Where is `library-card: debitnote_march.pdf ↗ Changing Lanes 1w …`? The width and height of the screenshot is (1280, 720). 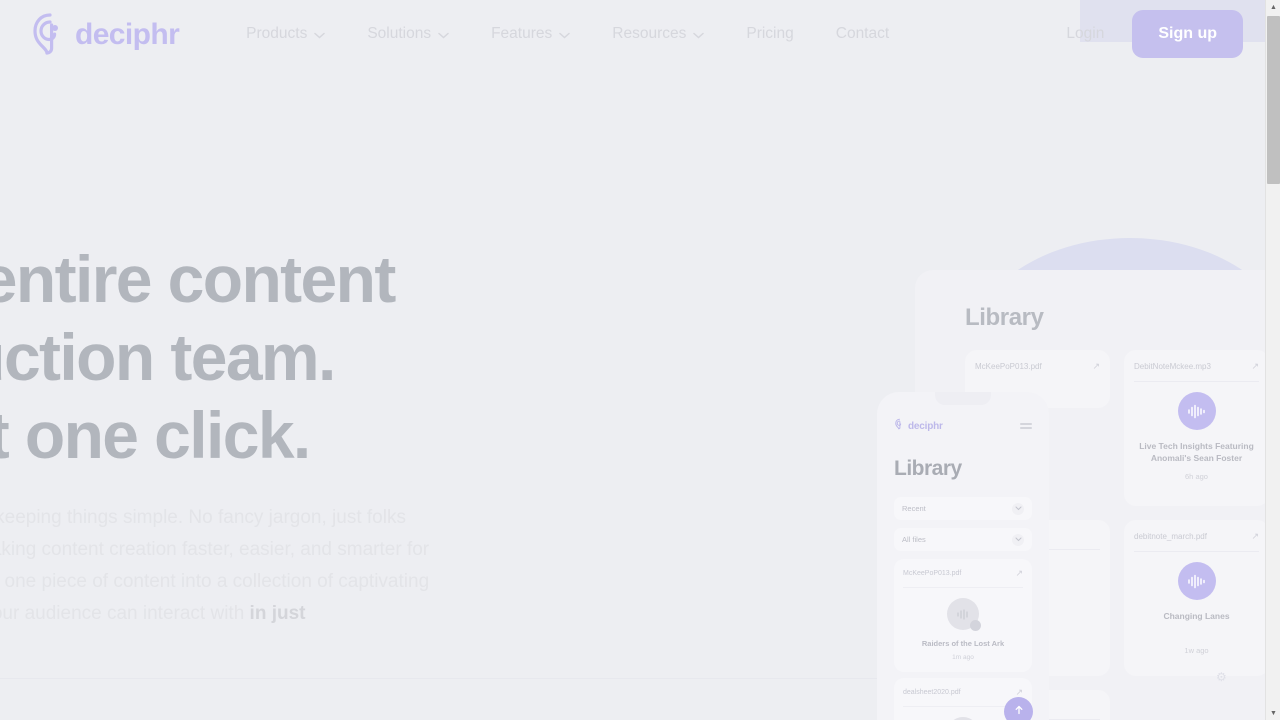 library-card: debitnote_march.pdf ↗ Changing Lanes 1w … is located at coordinates (1194, 598).